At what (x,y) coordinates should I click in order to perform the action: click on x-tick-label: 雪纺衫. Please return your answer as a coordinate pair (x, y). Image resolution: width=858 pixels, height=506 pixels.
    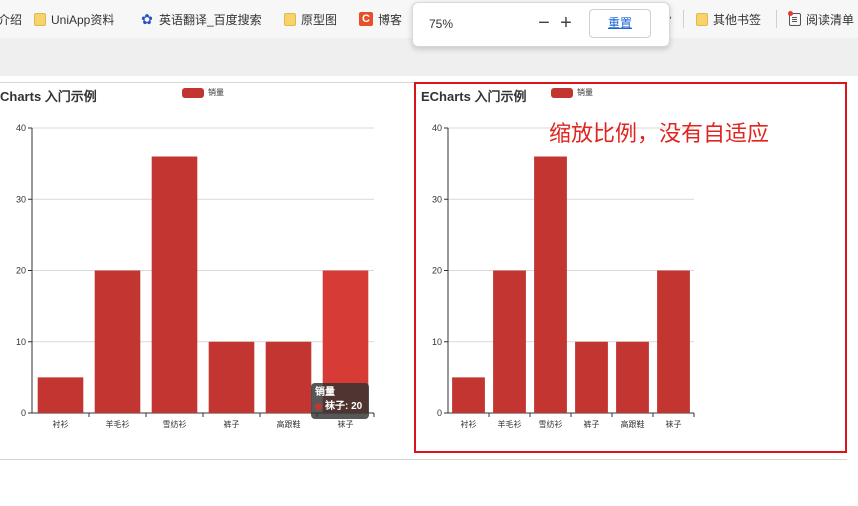
    Looking at the image, I should click on (175, 424).